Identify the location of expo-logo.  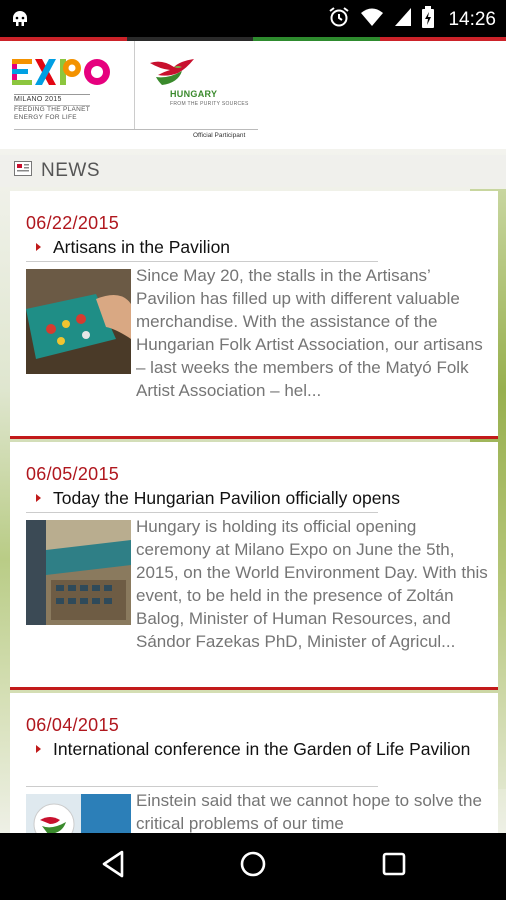
(62, 74).